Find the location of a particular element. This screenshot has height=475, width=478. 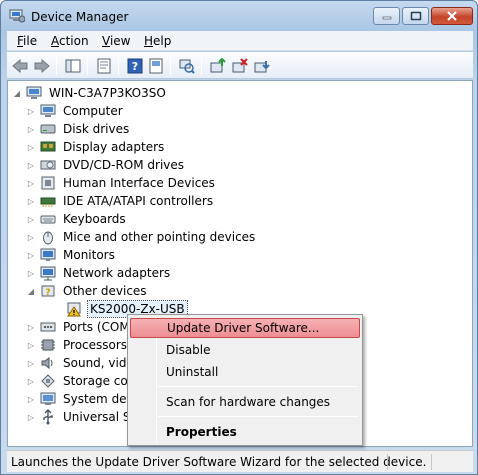

tree-item-label: Human Interface Devices is located at coordinates (139, 183).